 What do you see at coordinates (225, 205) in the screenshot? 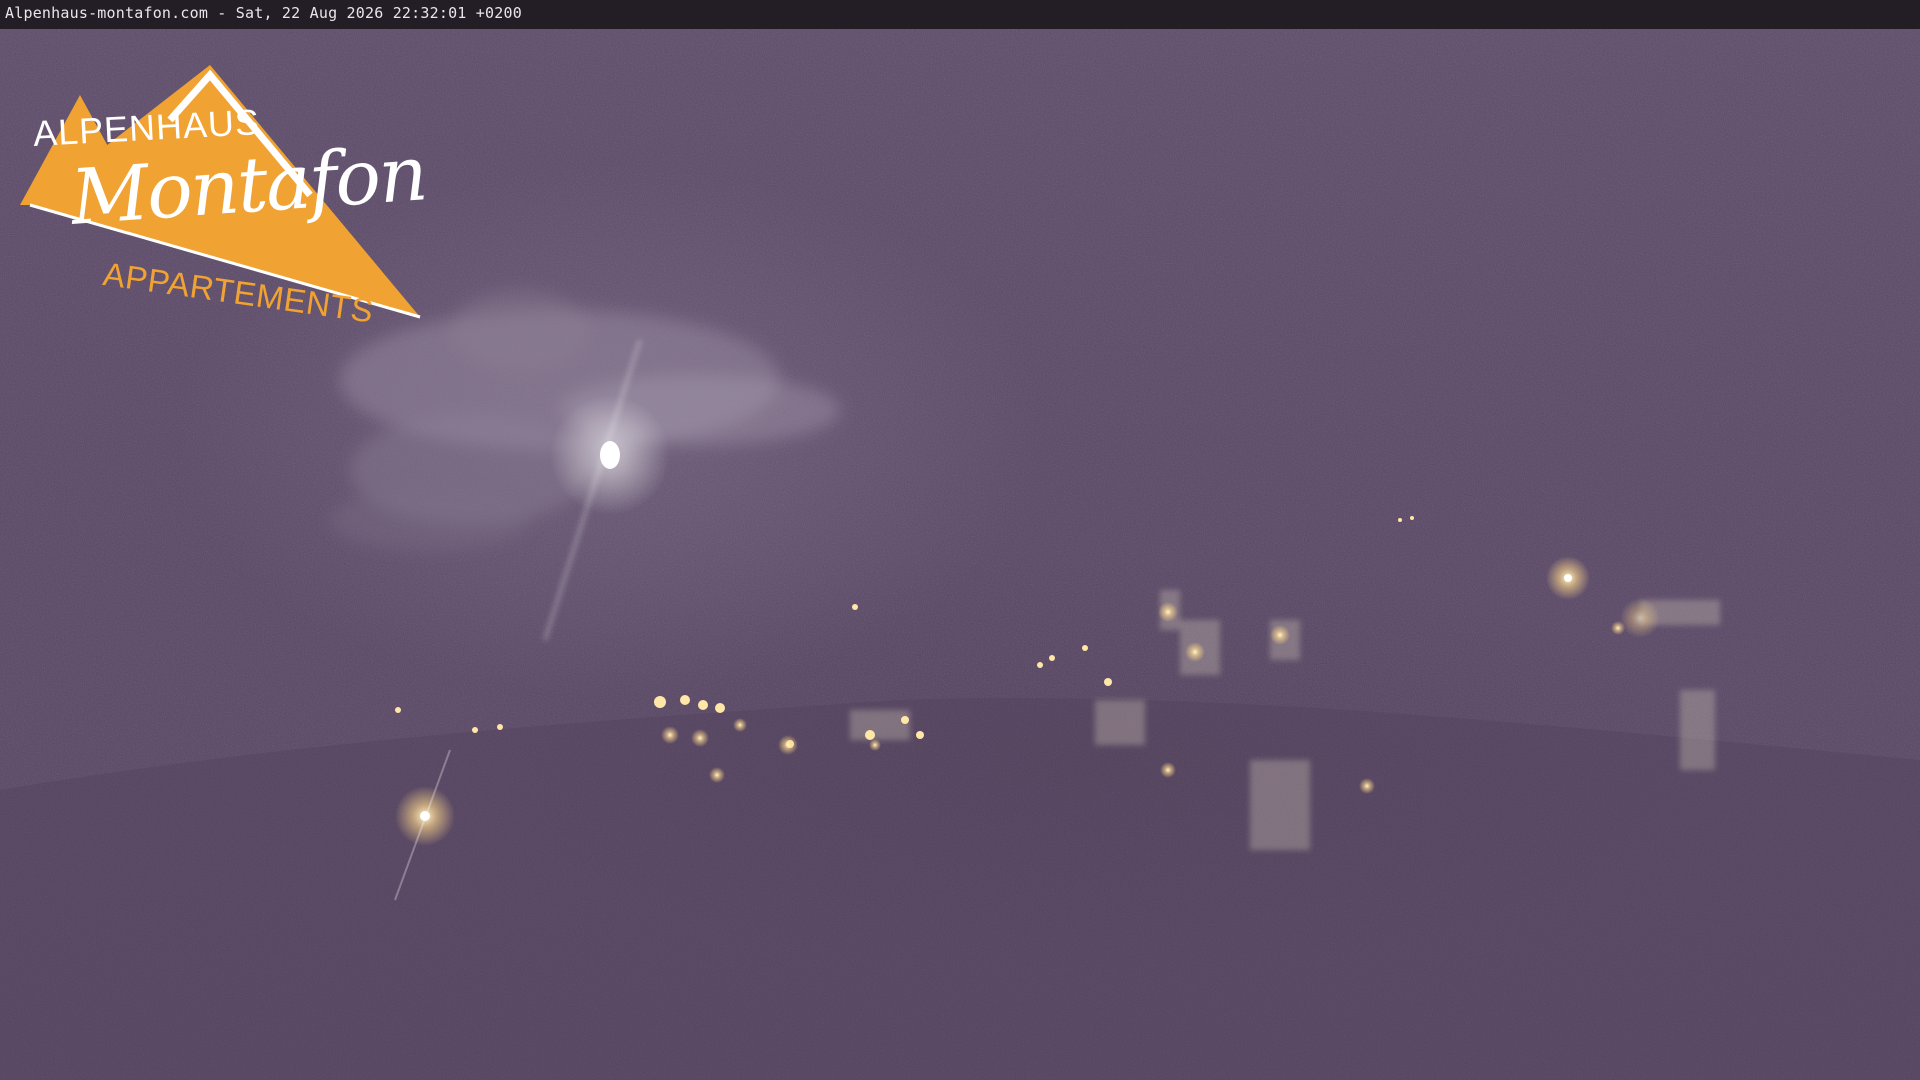
I see `alpenhaus-montafon-logo: ALPENHAUS Montafon APPARTEMENTS` at bounding box center [225, 205].